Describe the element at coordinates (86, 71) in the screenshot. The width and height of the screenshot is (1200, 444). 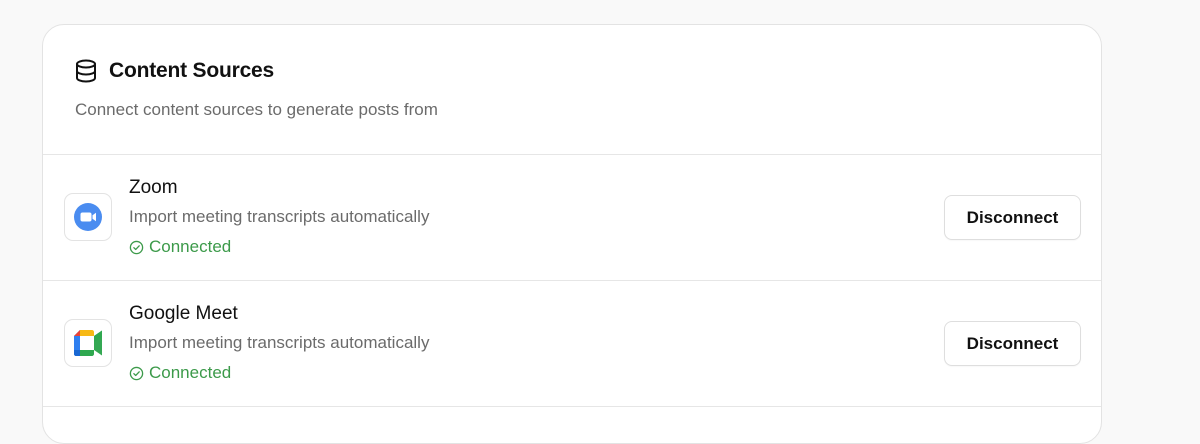
I see `database-icon` at that location.